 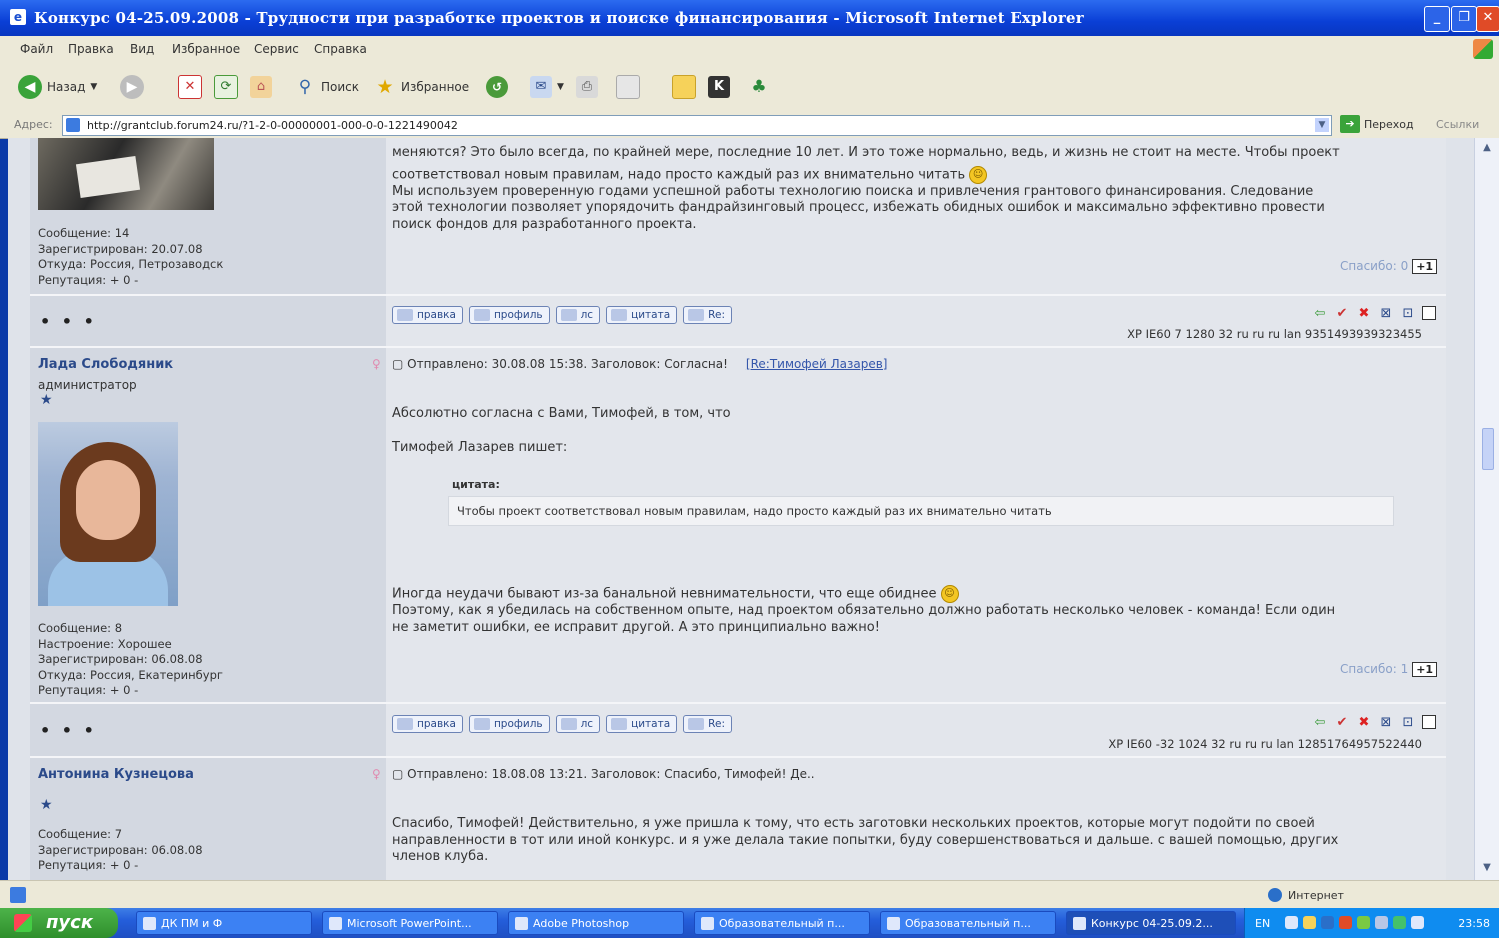 What do you see at coordinates (326, 87) in the screenshot?
I see `search-button: ⚲ Поиск` at bounding box center [326, 87].